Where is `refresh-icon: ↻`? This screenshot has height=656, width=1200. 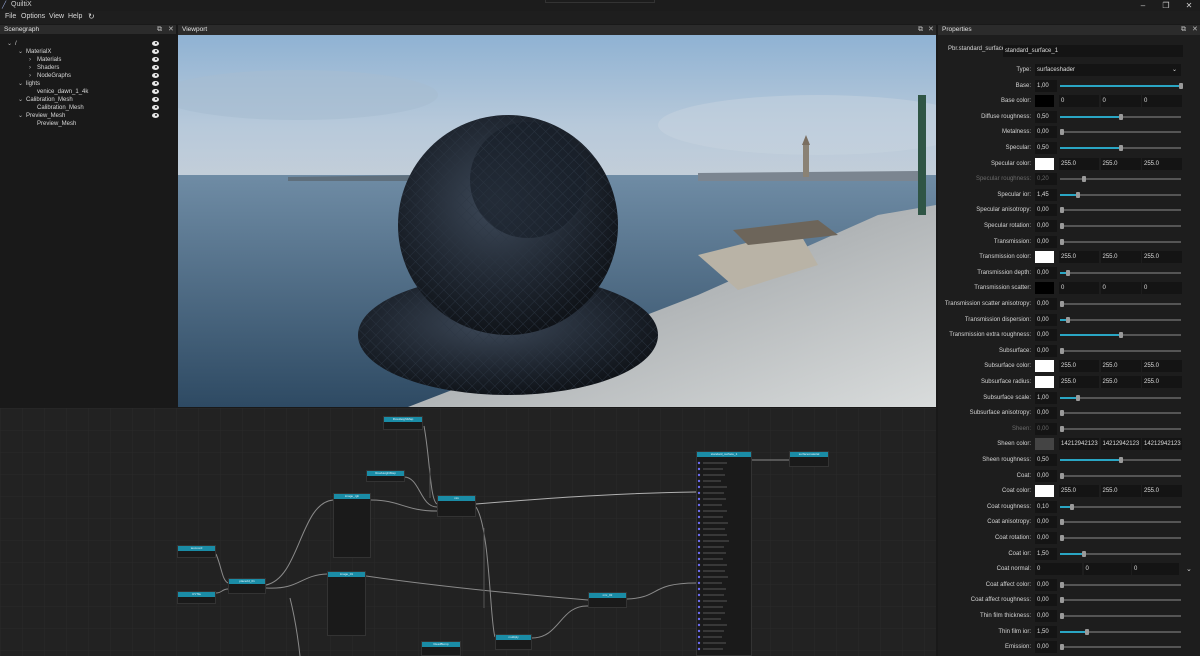 refresh-icon: ↻ is located at coordinates (91, 16).